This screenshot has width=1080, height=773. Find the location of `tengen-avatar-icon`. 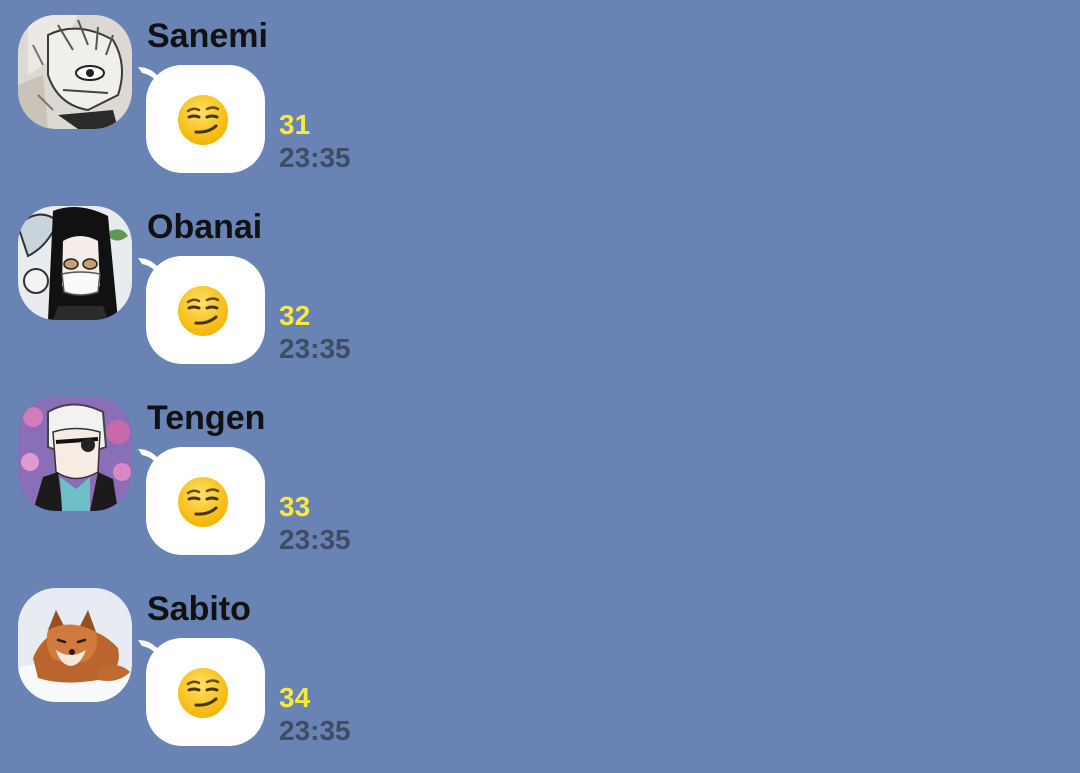

tengen-avatar-icon is located at coordinates (75, 454).